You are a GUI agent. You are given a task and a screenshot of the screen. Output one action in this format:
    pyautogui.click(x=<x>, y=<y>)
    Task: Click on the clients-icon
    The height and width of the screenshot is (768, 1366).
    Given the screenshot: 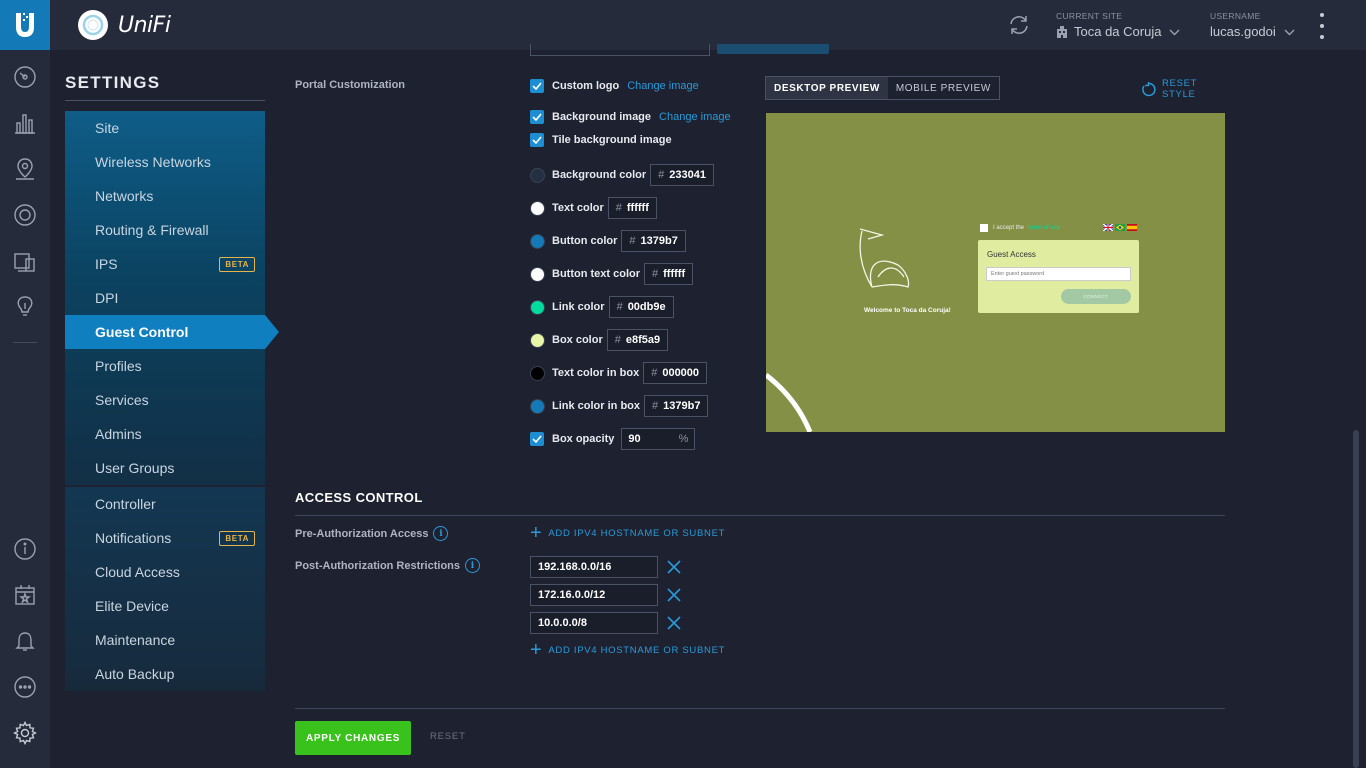 What is the action you would take?
    pyautogui.click(x=25, y=262)
    